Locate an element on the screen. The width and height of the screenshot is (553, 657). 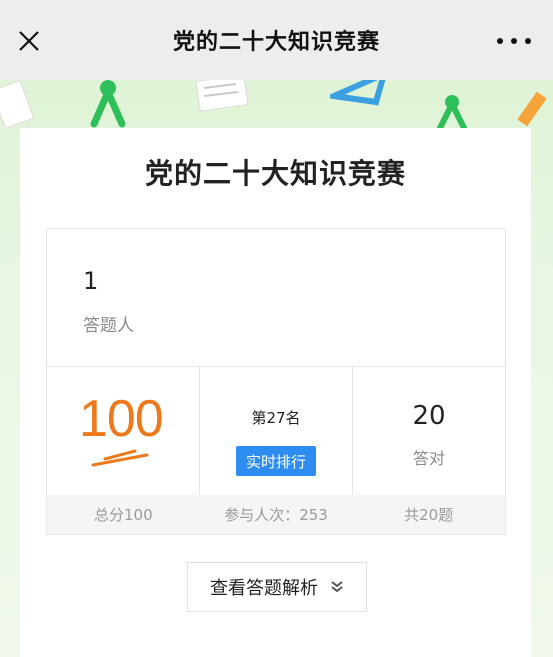
correct-count: 20 is located at coordinates (429, 416).